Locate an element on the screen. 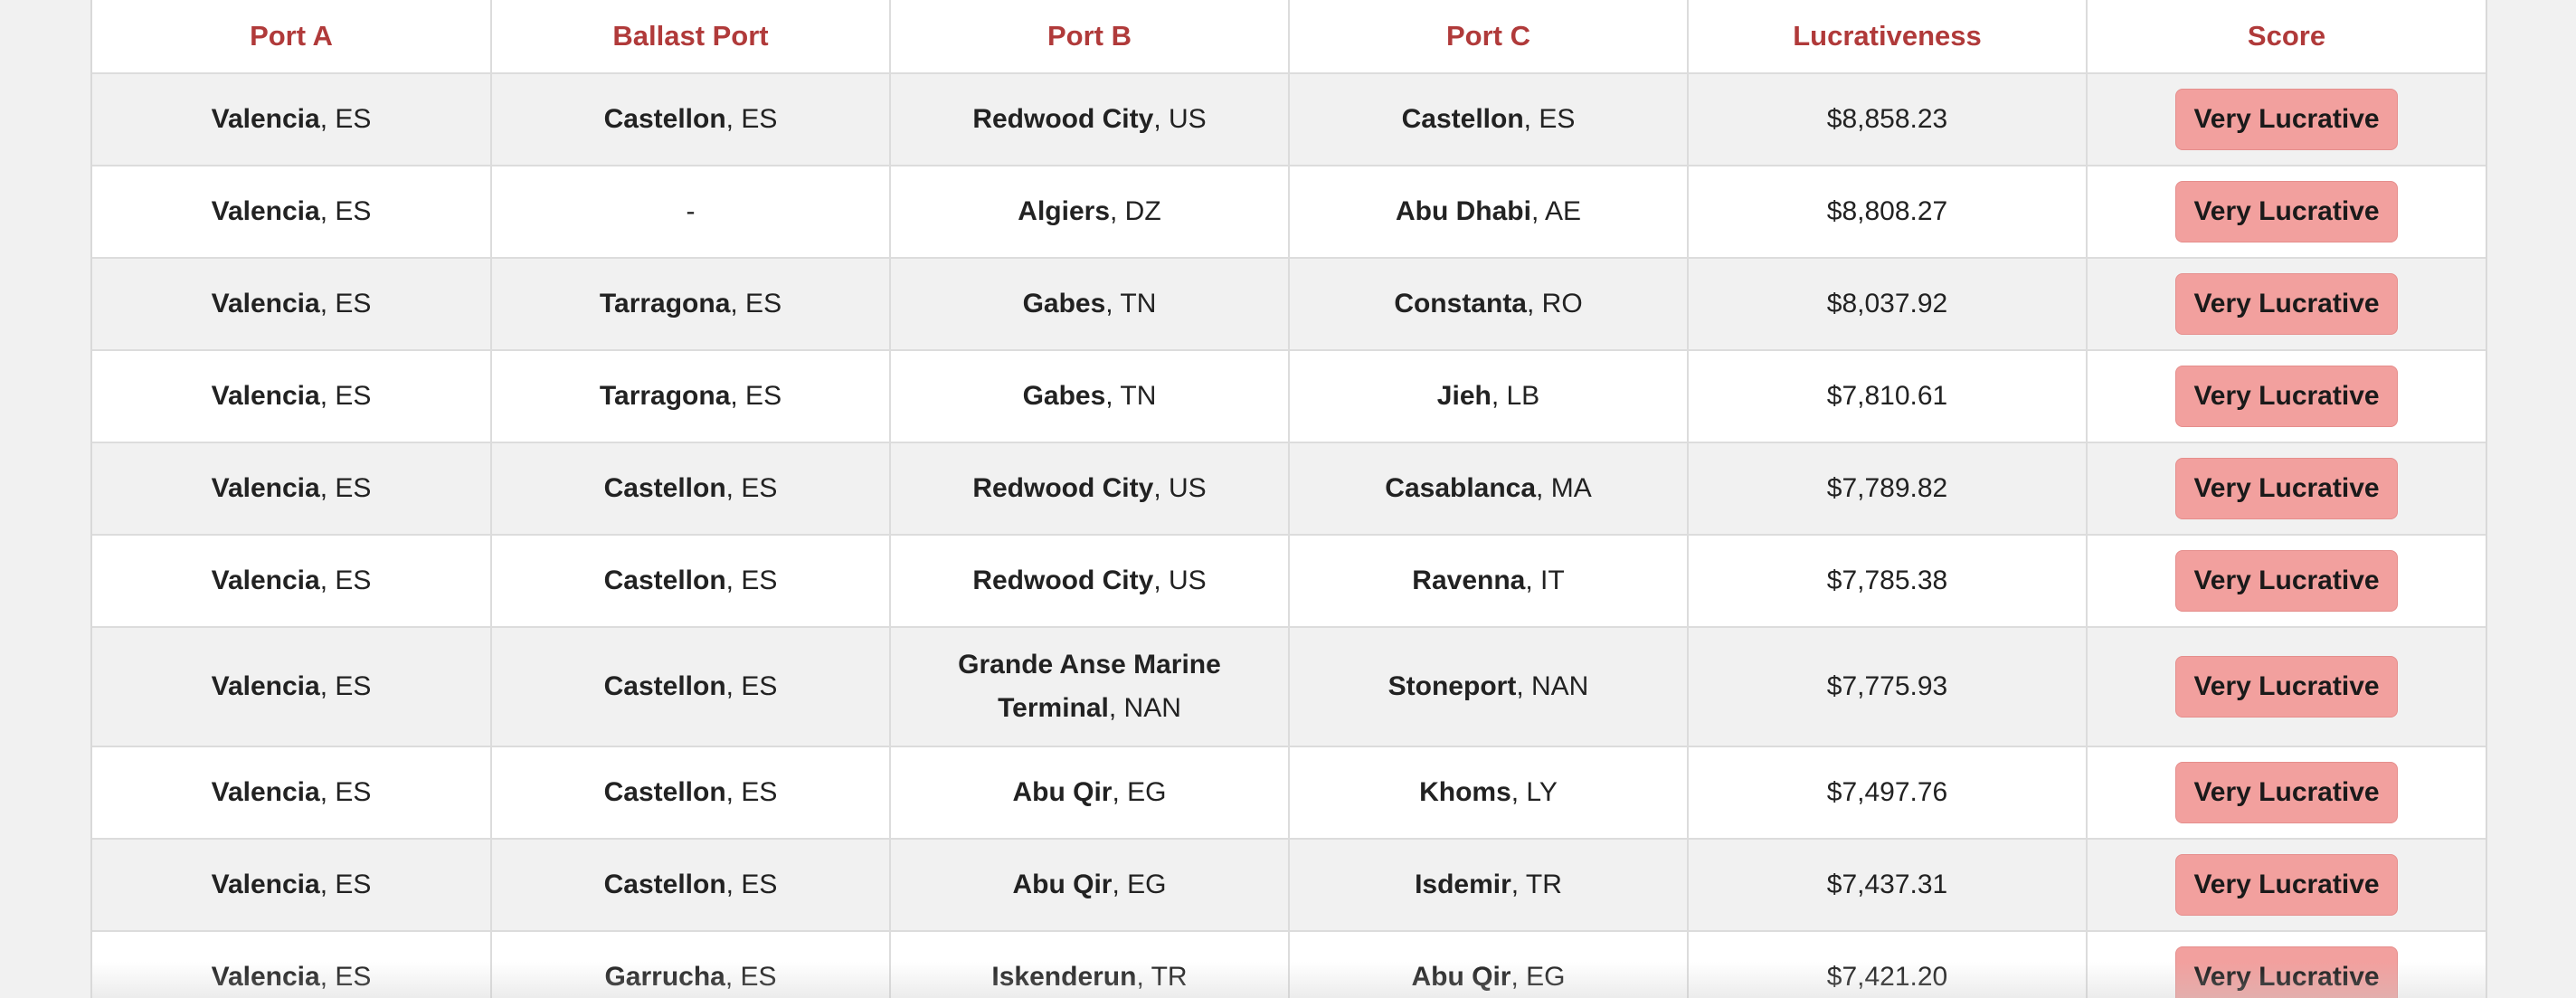 This screenshot has height=998, width=2576. header-port-b: Port B is located at coordinates (1090, 37).